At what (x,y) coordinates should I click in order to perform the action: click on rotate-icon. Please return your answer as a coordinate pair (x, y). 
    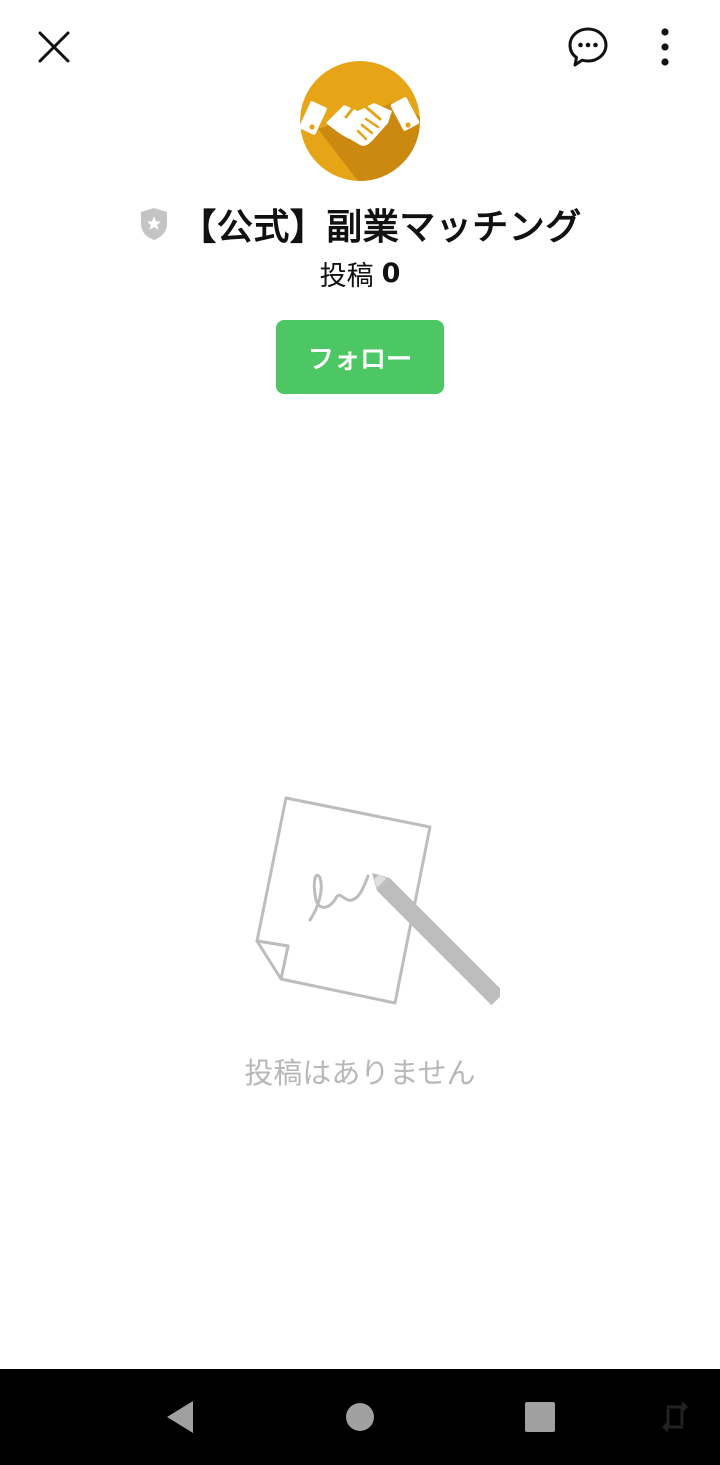
    Looking at the image, I should click on (675, 1417).